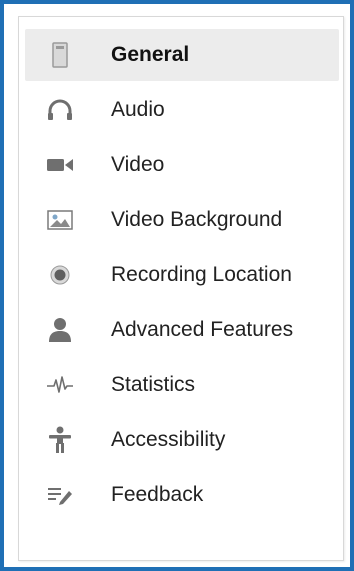 The width and height of the screenshot is (354, 571). I want to click on video-camera-icon, so click(60, 165).